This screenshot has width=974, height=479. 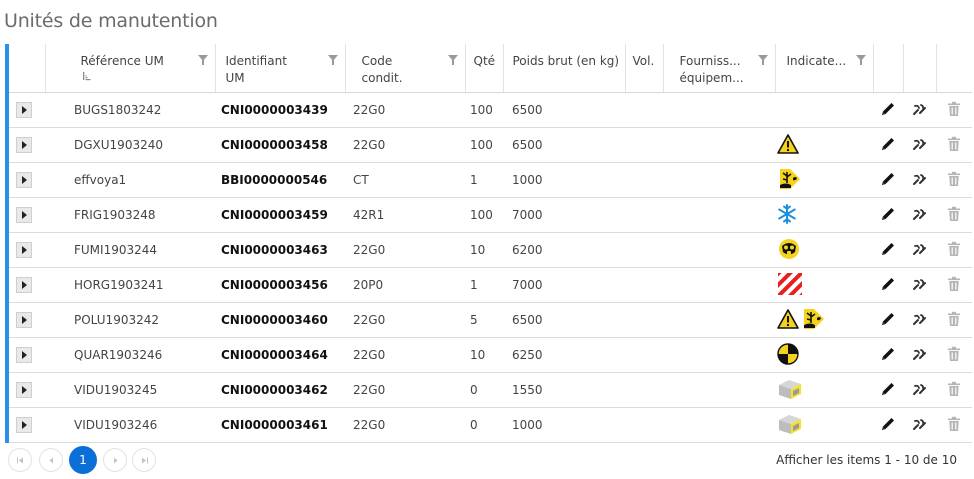 I want to click on header-code: Code condit., so click(x=405, y=68).